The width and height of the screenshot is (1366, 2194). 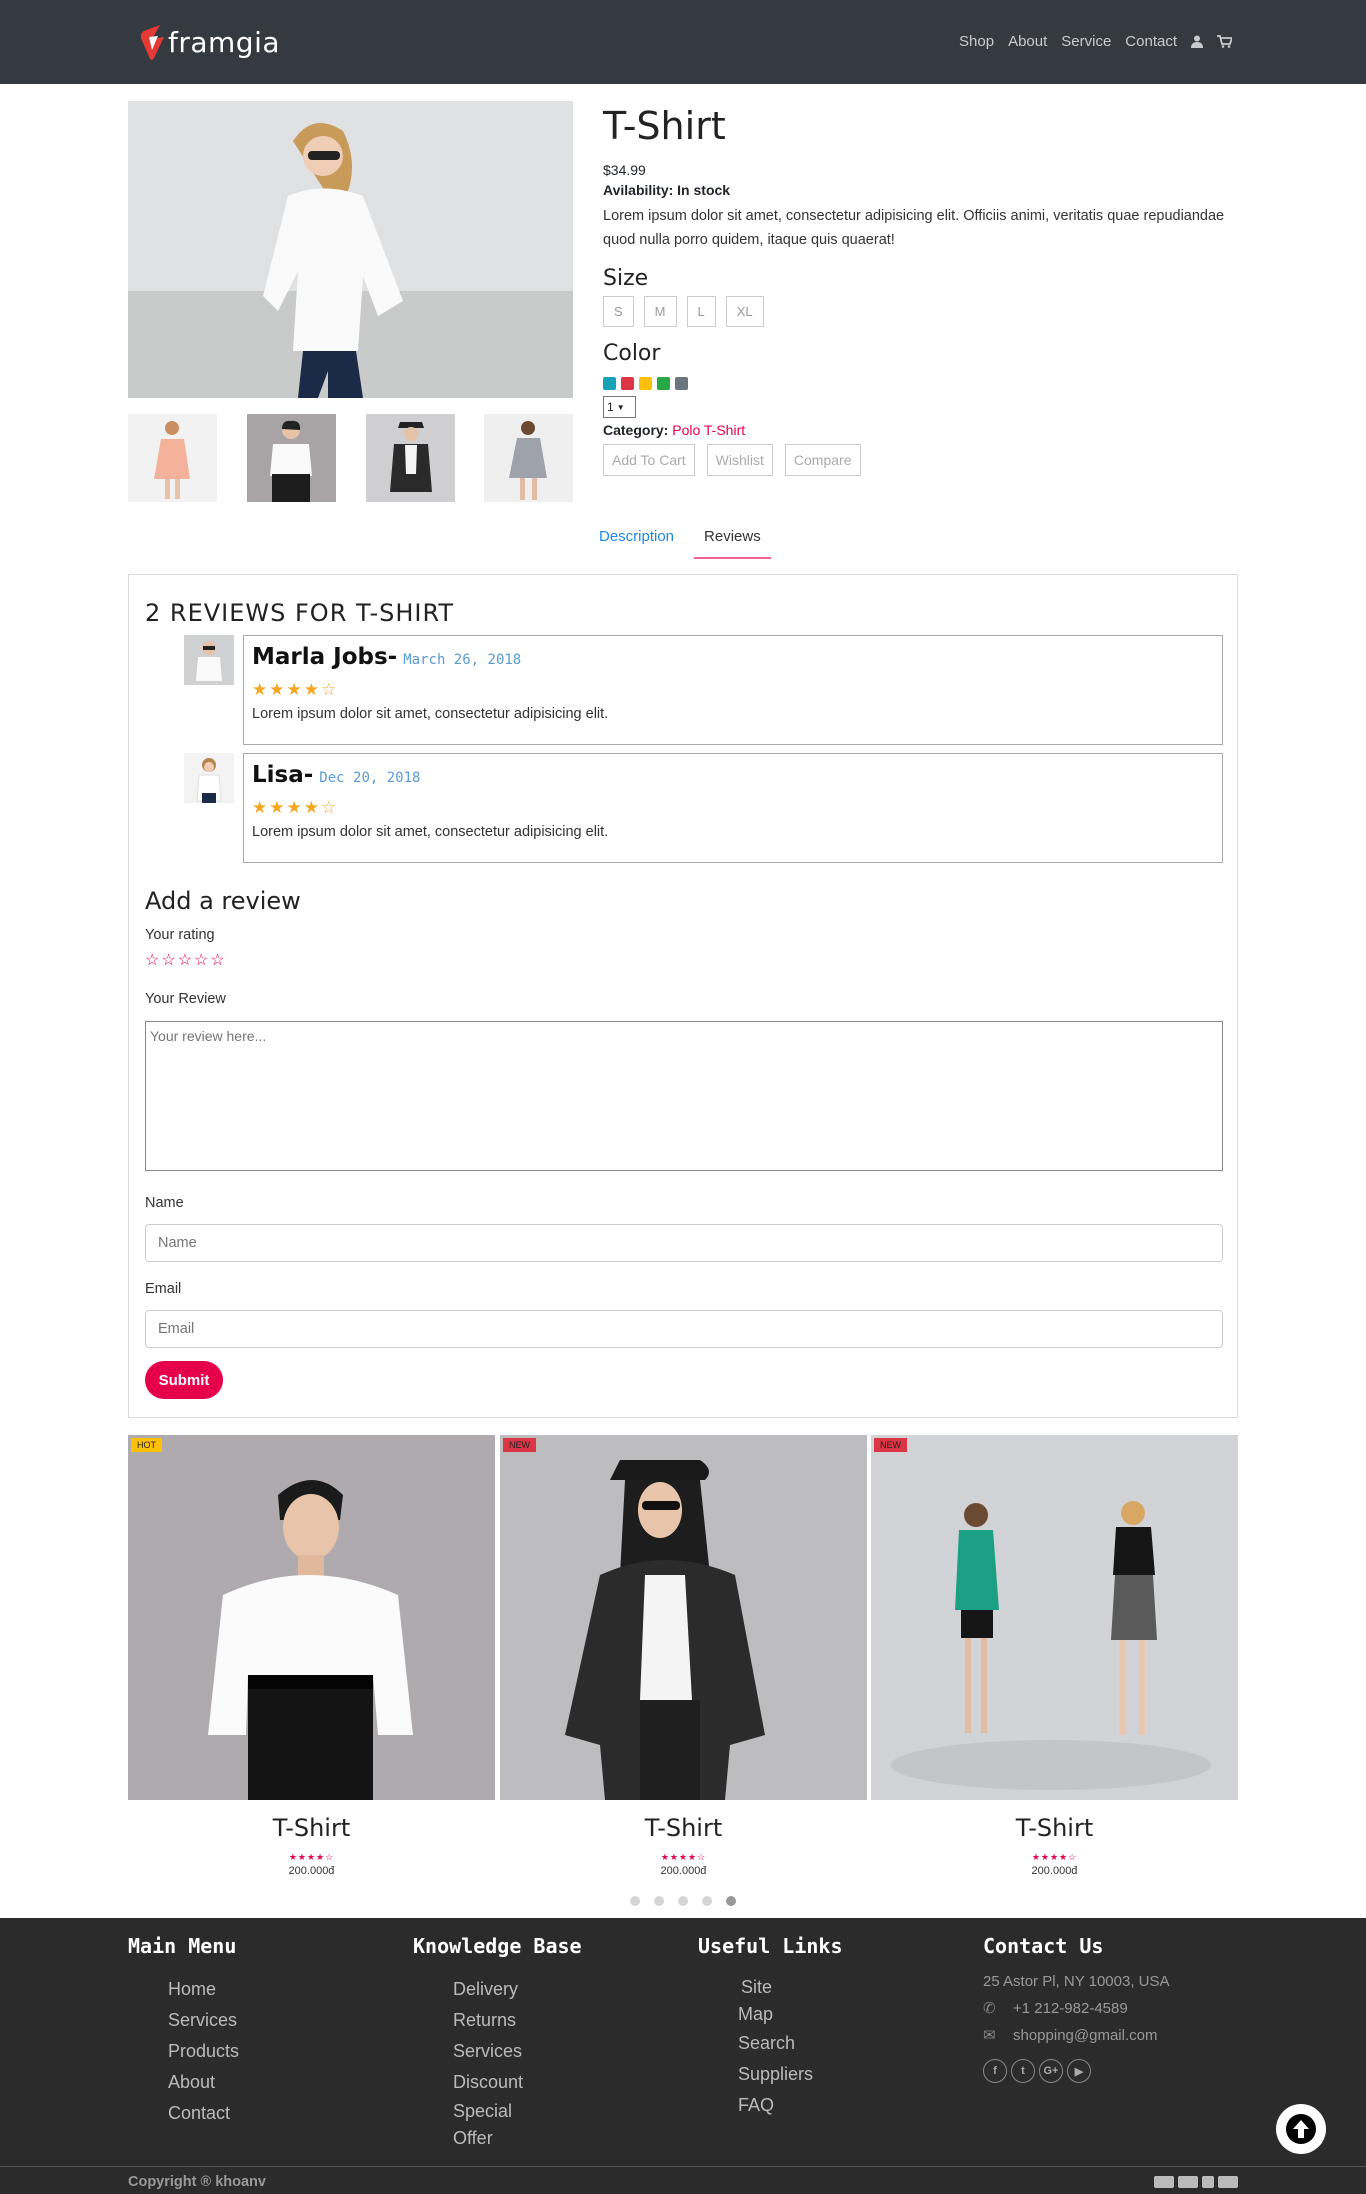 I want to click on size-l-button: L, so click(x=701, y=311).